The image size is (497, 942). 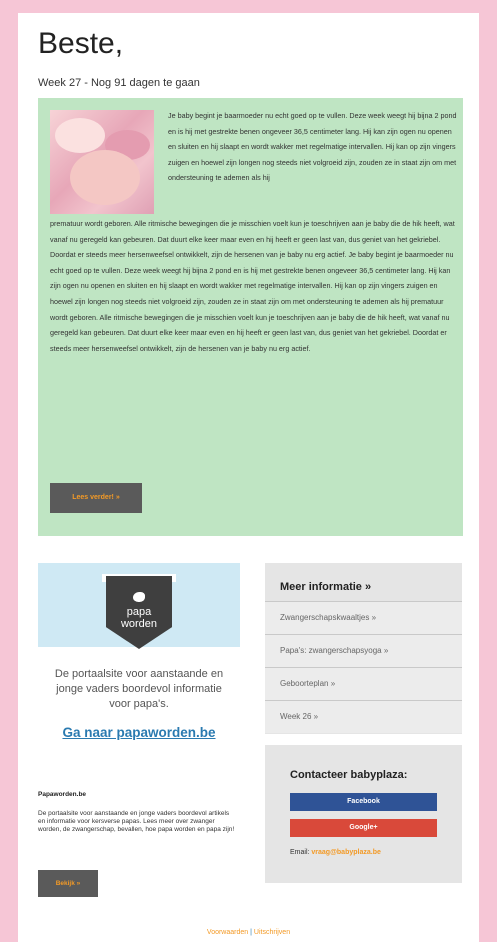 I want to click on contact-email: Email: vraag@babyplaza.be, so click(x=335, y=852).